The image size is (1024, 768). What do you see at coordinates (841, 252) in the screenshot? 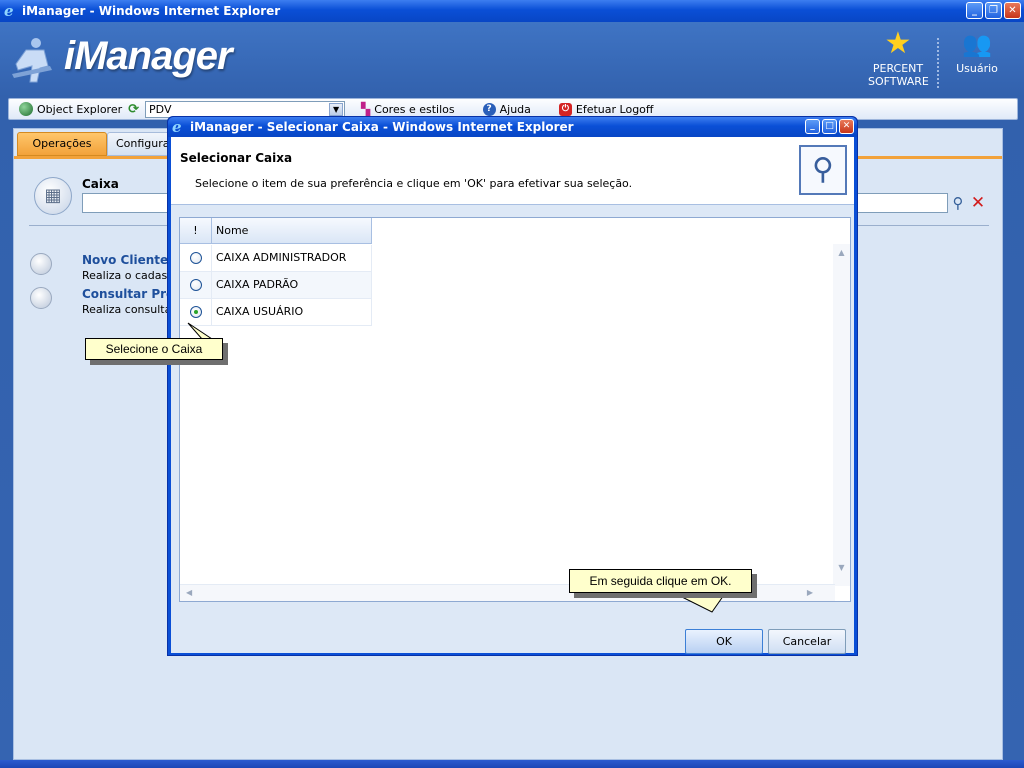
I see `scroll-up-icon: ▲` at bounding box center [841, 252].